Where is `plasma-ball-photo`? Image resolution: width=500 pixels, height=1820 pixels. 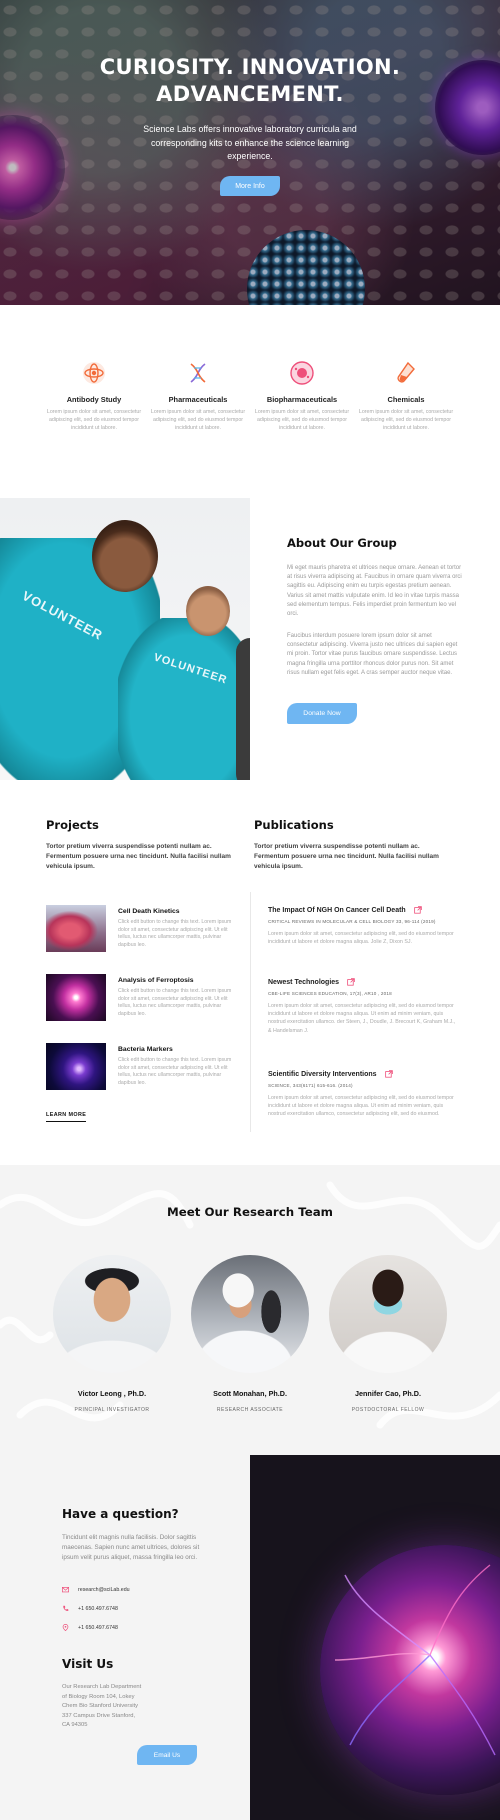 plasma-ball-photo is located at coordinates (375, 1637).